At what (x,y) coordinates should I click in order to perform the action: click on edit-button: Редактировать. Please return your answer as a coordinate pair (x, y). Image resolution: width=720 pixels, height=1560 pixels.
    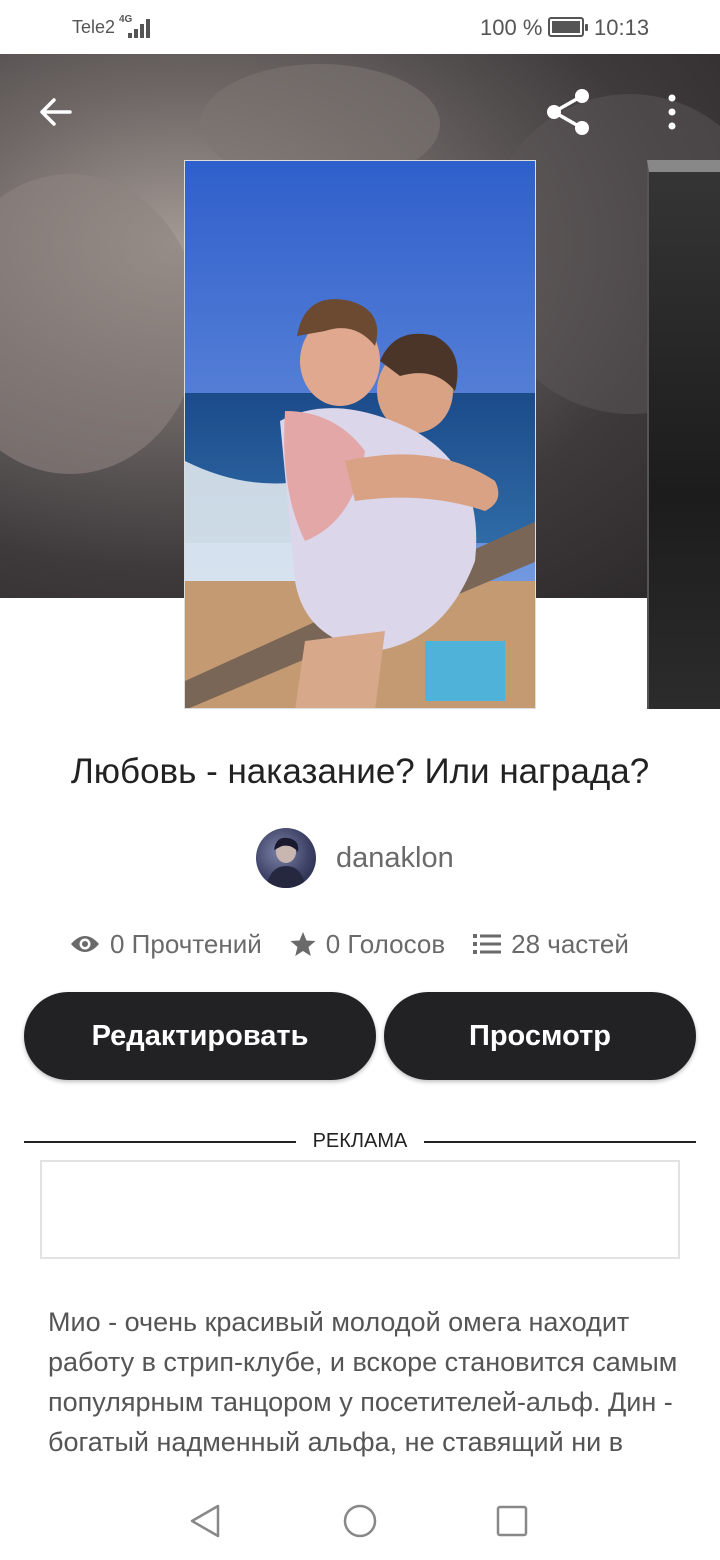
    Looking at the image, I should click on (200, 1036).